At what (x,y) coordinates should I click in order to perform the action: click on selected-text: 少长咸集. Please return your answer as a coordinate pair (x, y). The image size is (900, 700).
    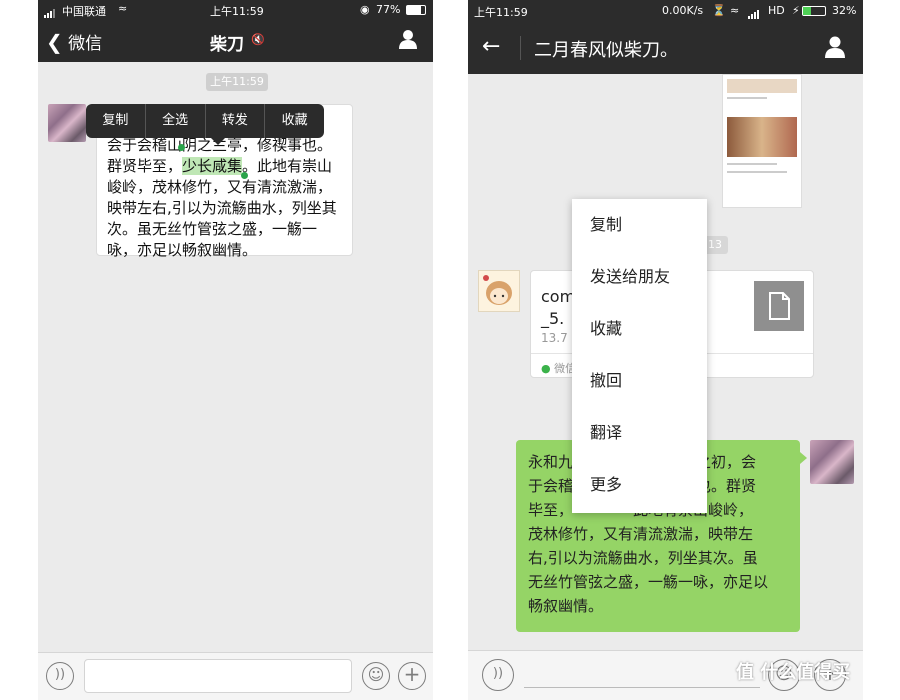
    Looking at the image, I should click on (212, 166).